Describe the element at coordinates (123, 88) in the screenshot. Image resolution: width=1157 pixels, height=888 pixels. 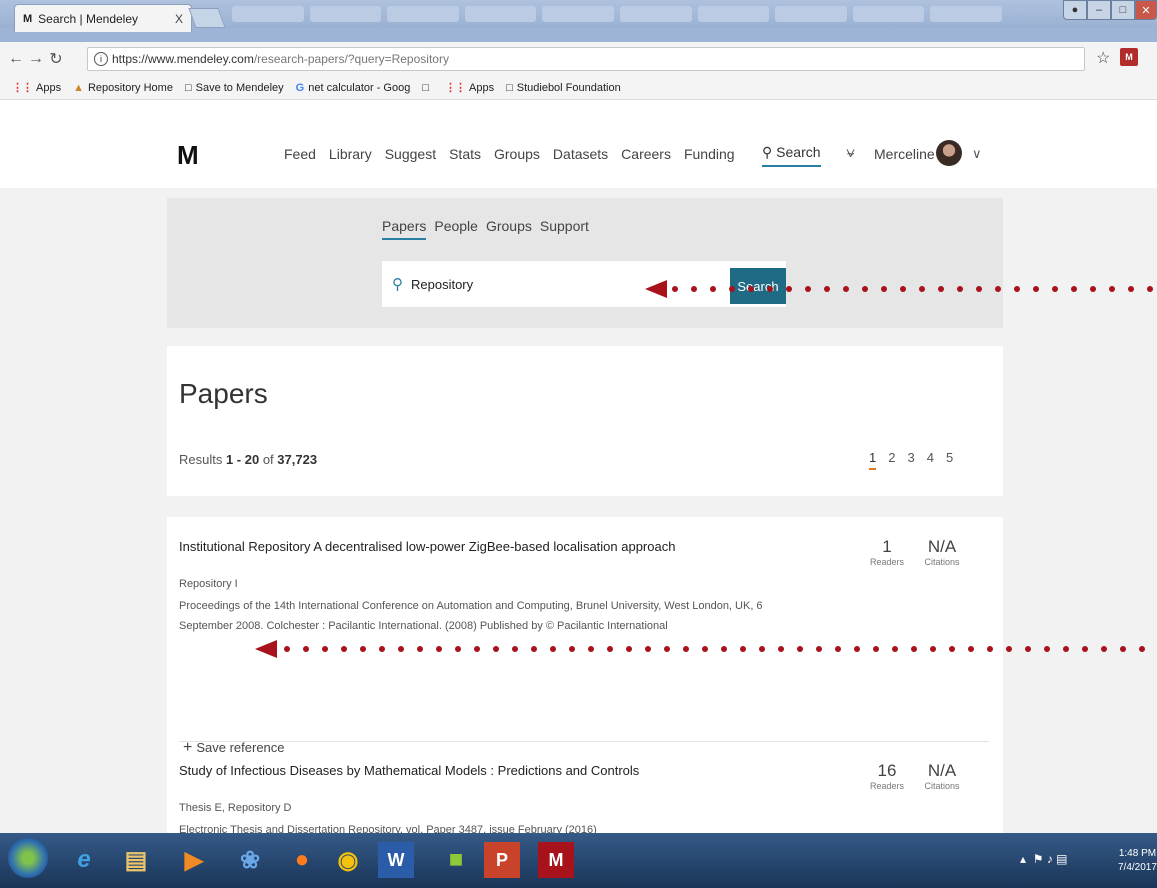
I see `bookmark-repository-home: ▲ Repository Home` at that location.